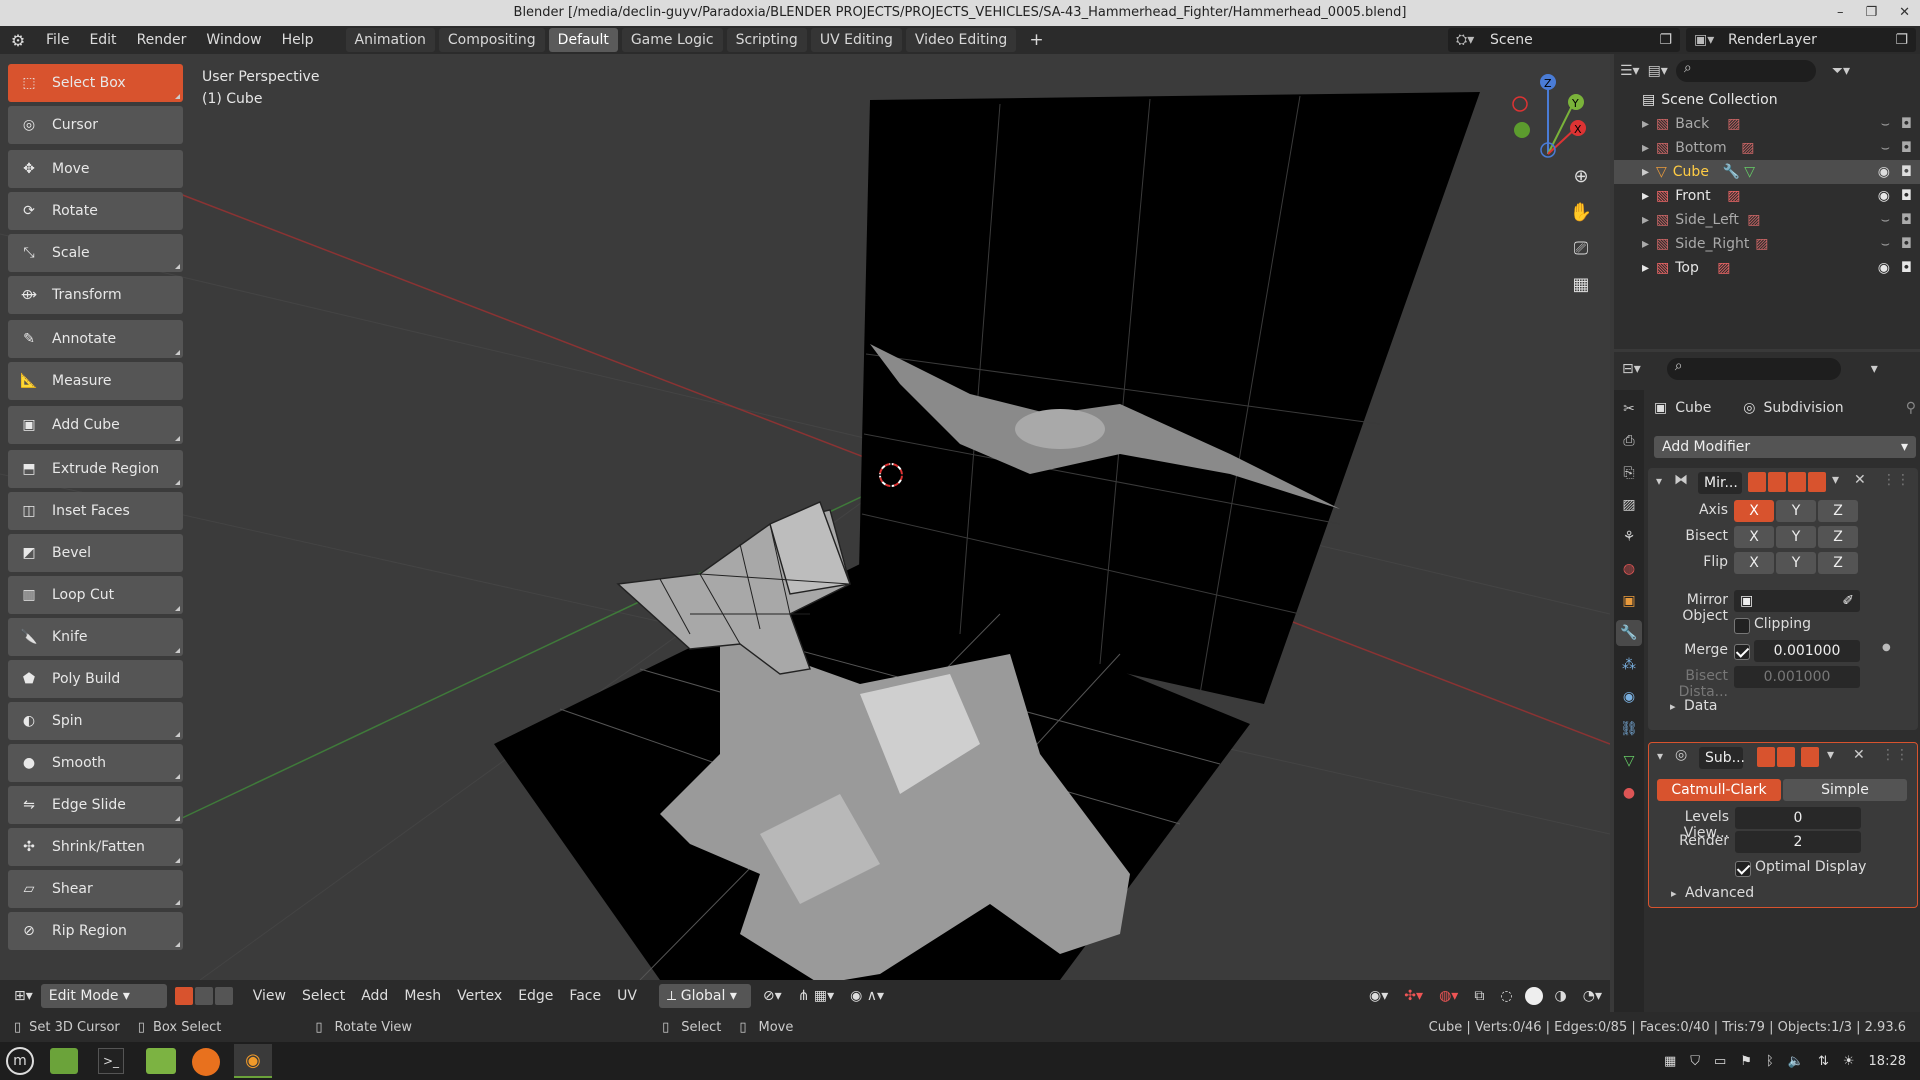 The image size is (1920, 1080). I want to click on mode-dropdown: Edit Mode ▾, so click(103, 996).